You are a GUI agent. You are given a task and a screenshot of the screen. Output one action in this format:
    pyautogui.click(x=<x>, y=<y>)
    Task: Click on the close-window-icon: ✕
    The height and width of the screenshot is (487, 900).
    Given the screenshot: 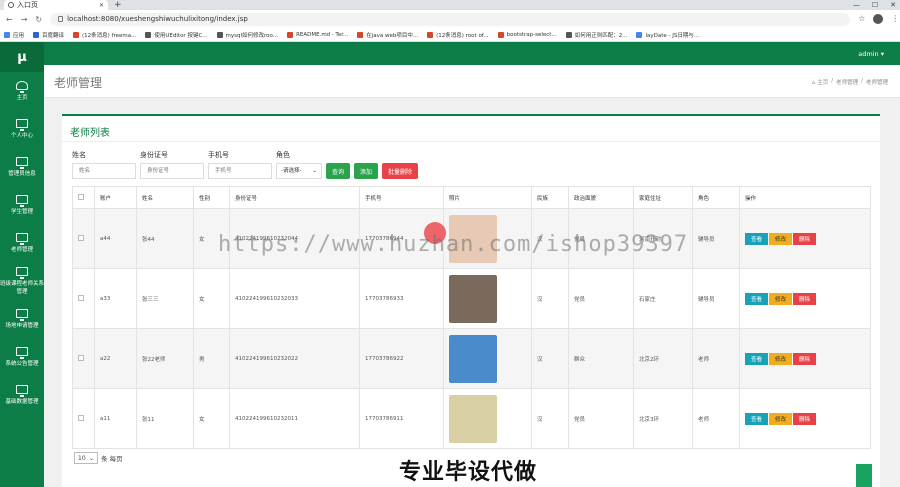 What is the action you would take?
    pyautogui.click(x=893, y=5)
    